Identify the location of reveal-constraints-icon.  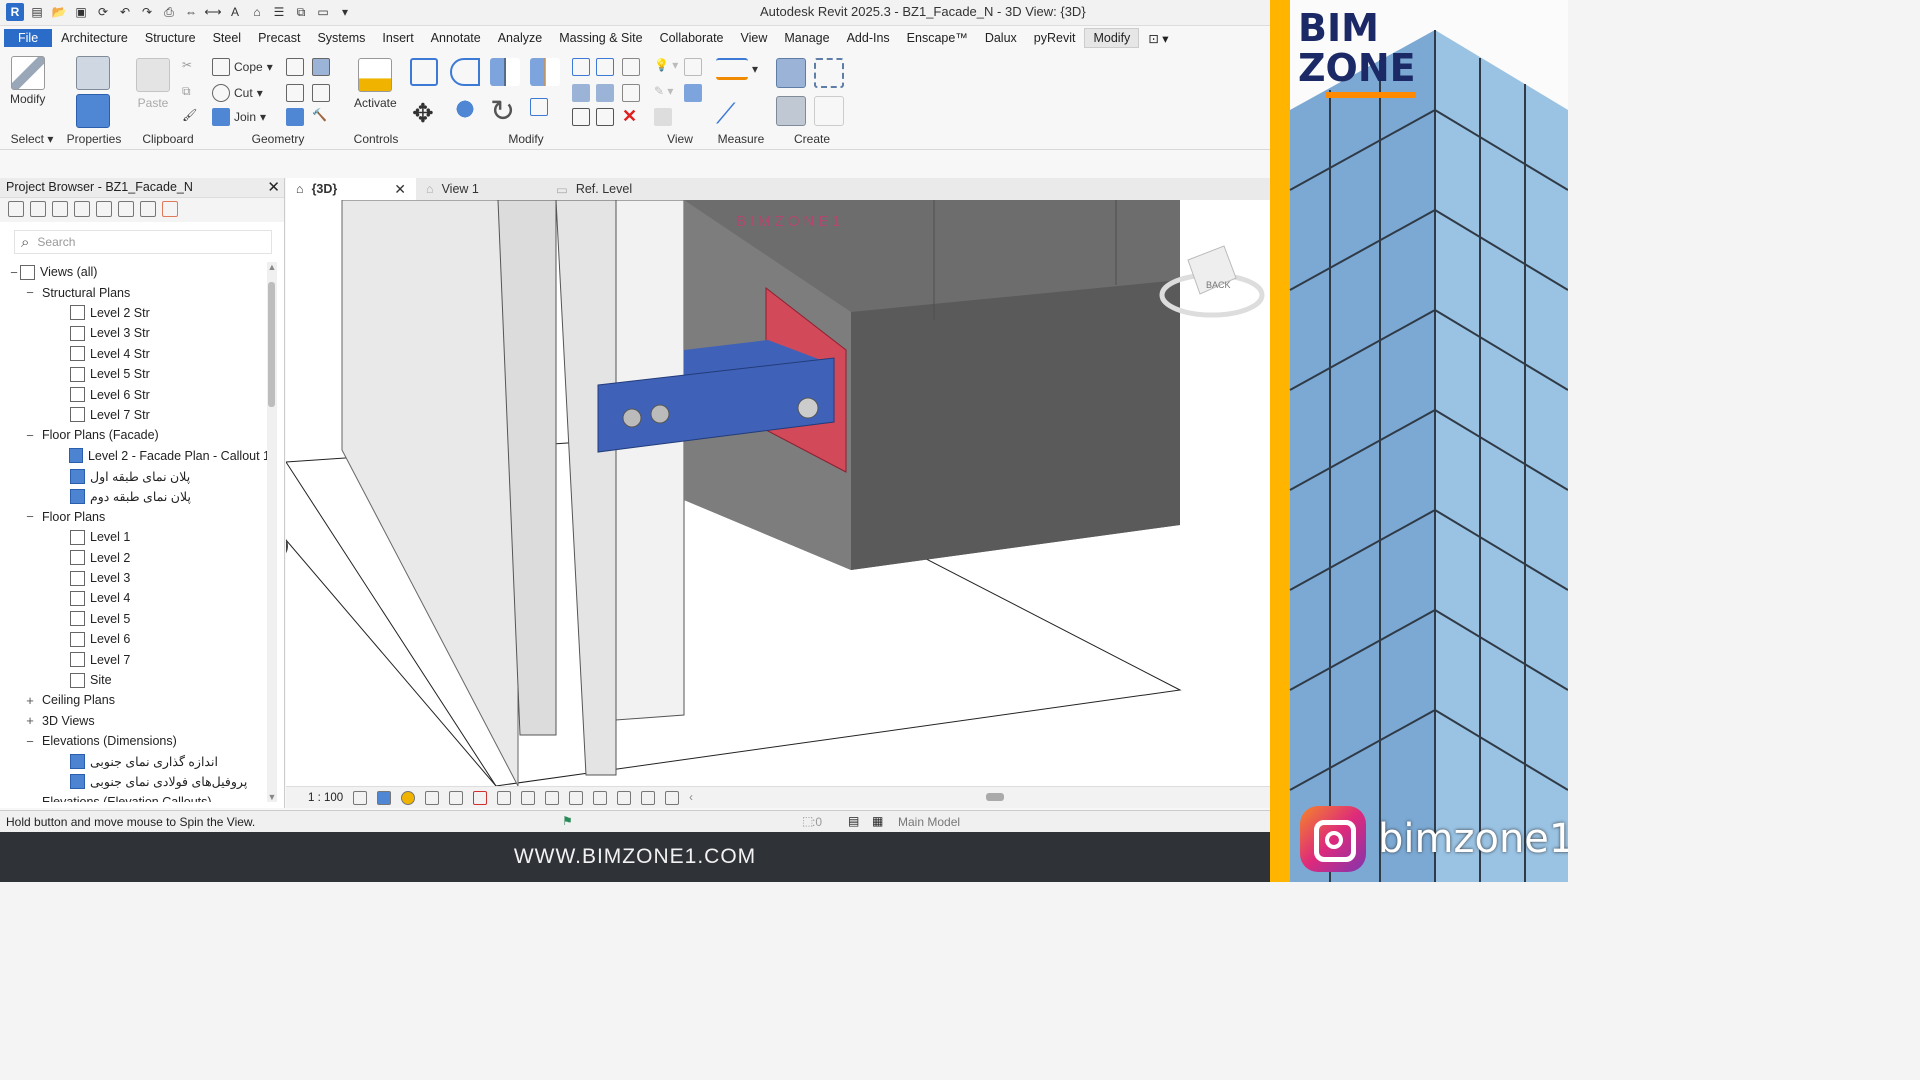
(672, 797).